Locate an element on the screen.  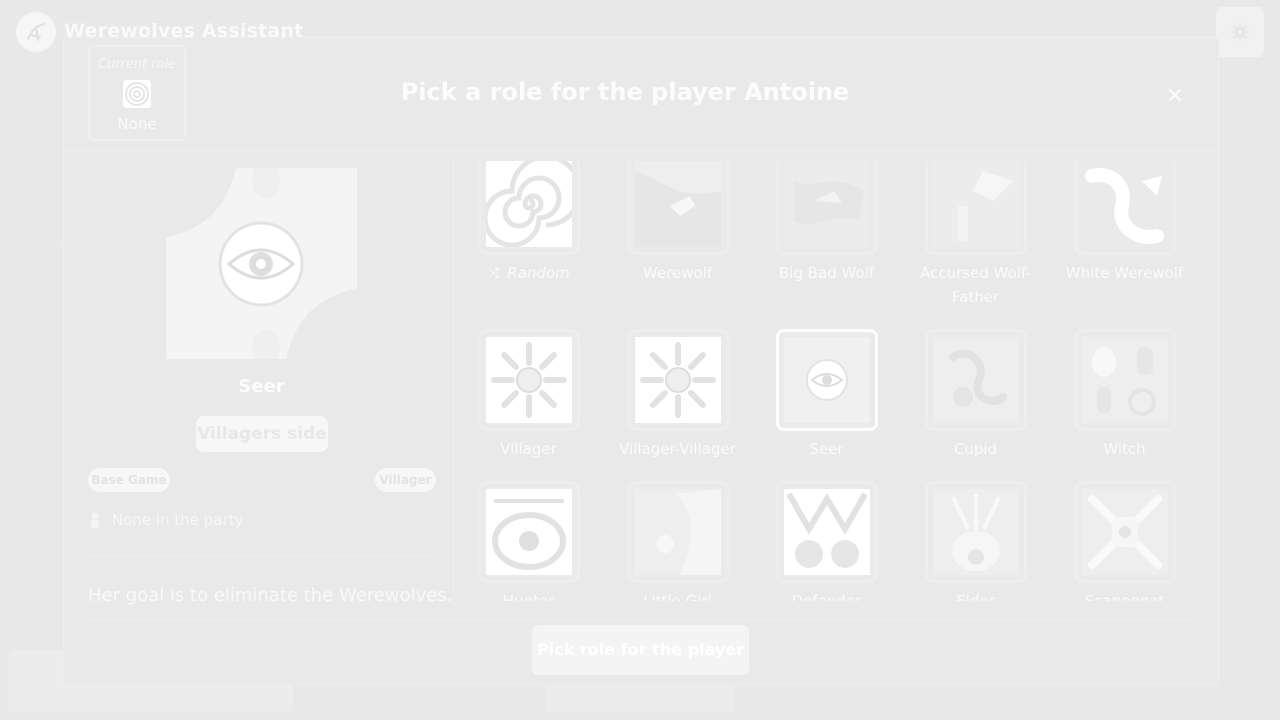
close-icon: ✕ is located at coordinates (1175, 97).